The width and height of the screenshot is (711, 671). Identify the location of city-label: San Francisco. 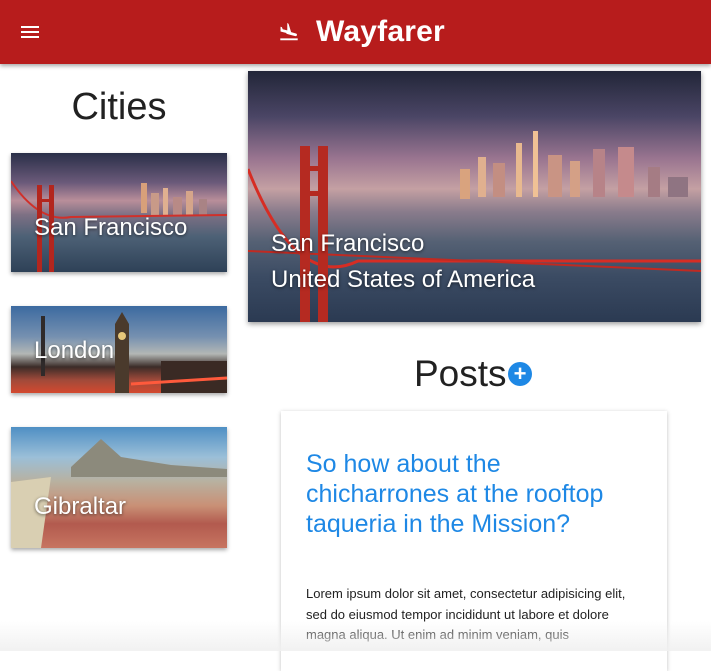
(111, 227).